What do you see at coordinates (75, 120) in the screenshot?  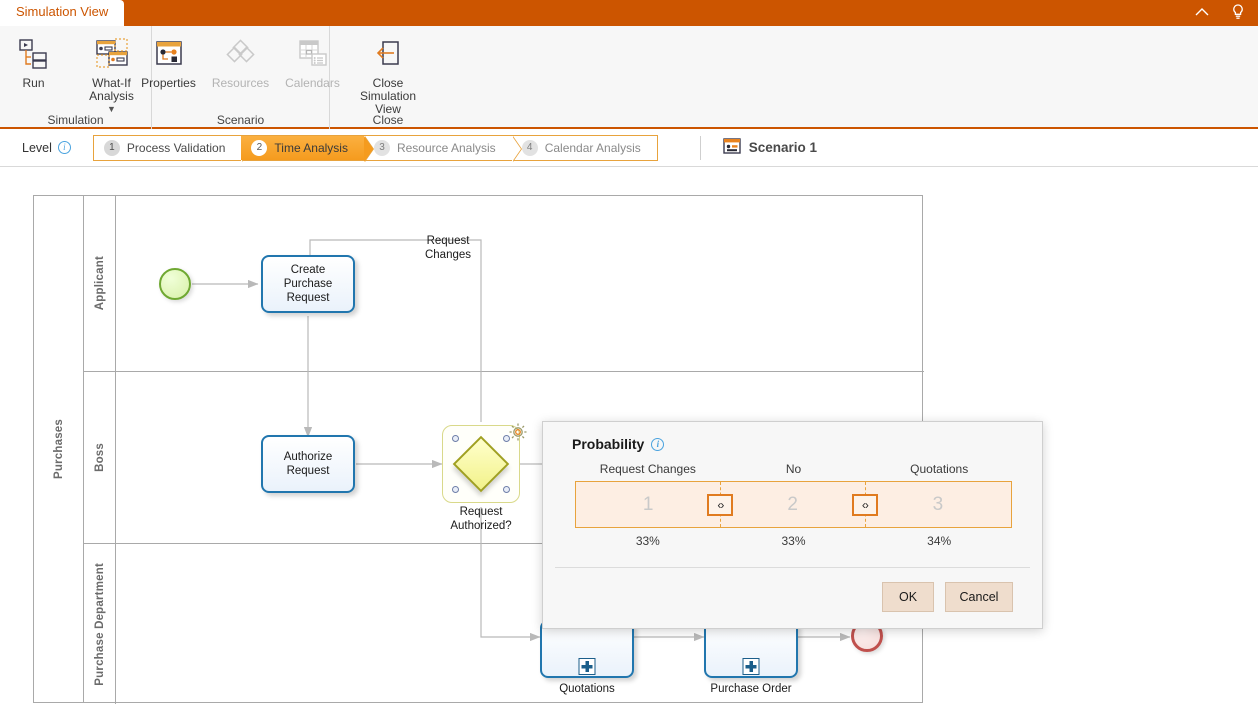 I see `ribbon-group-simulation-title: Simulation` at bounding box center [75, 120].